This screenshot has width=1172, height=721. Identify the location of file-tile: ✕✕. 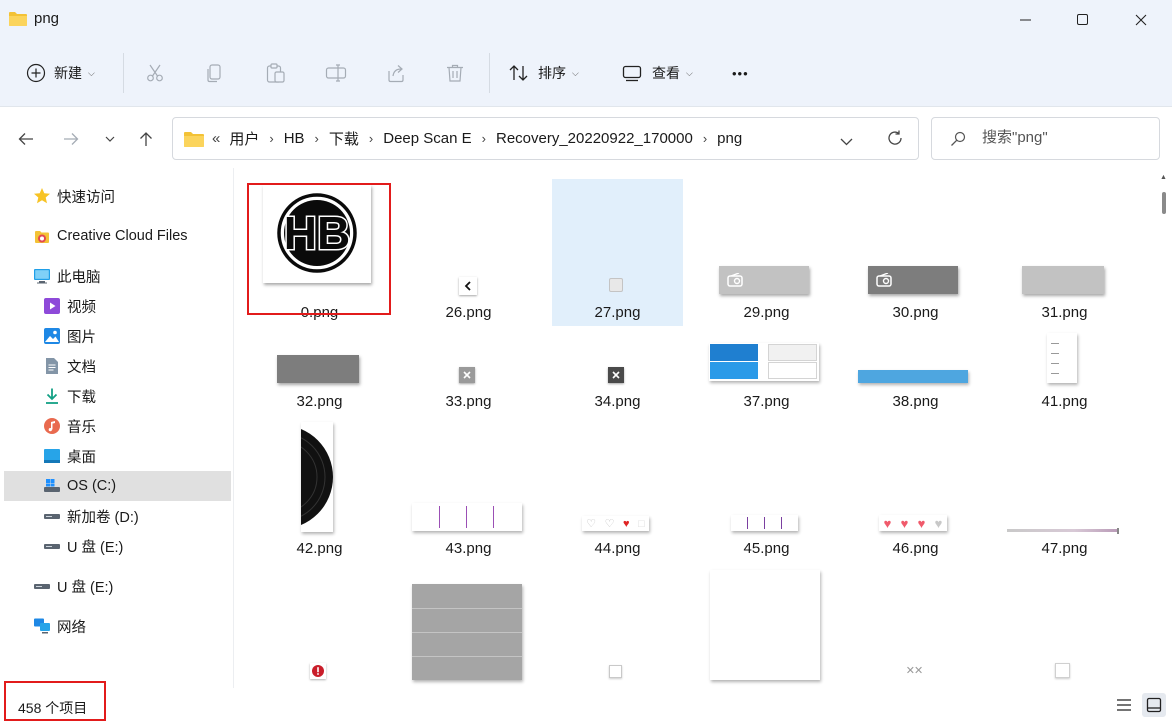
(915, 627).